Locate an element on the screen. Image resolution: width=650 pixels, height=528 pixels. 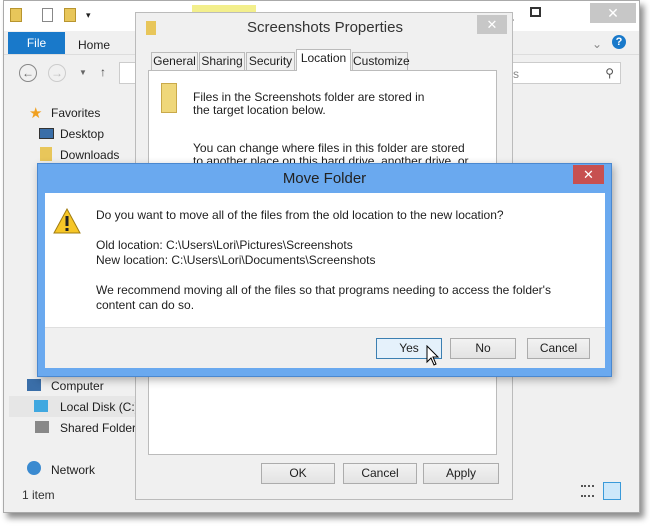
tab-file: File is located at coordinates (36, 43).